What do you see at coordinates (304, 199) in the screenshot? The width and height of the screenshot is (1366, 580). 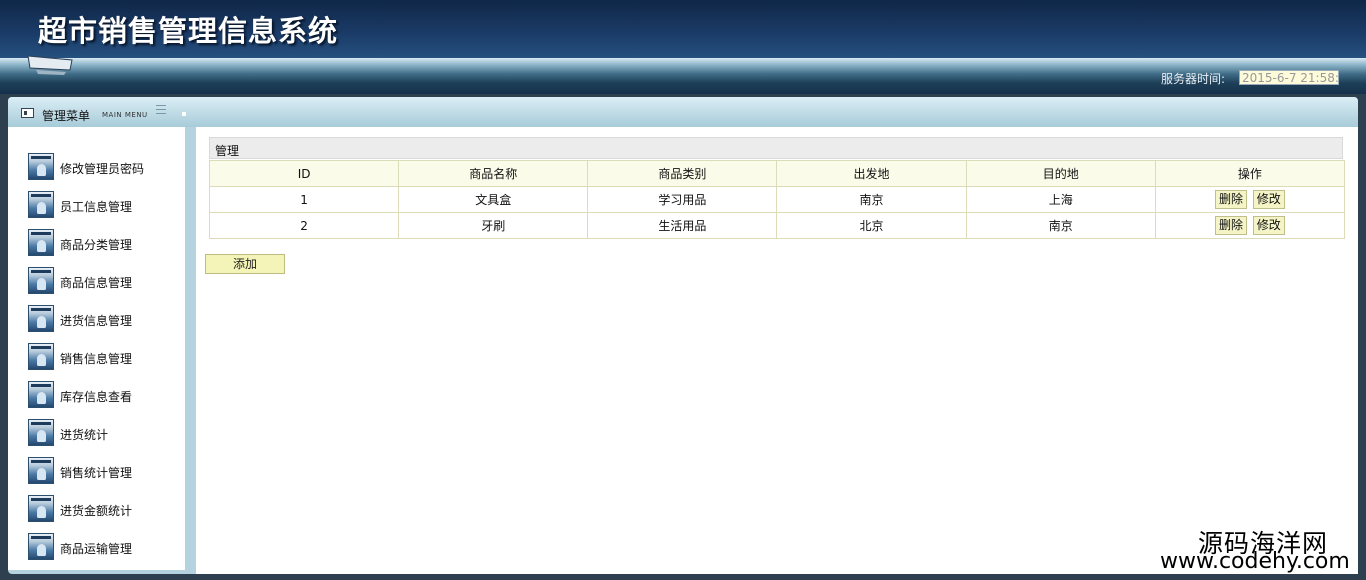 I see `cell-id: 1` at bounding box center [304, 199].